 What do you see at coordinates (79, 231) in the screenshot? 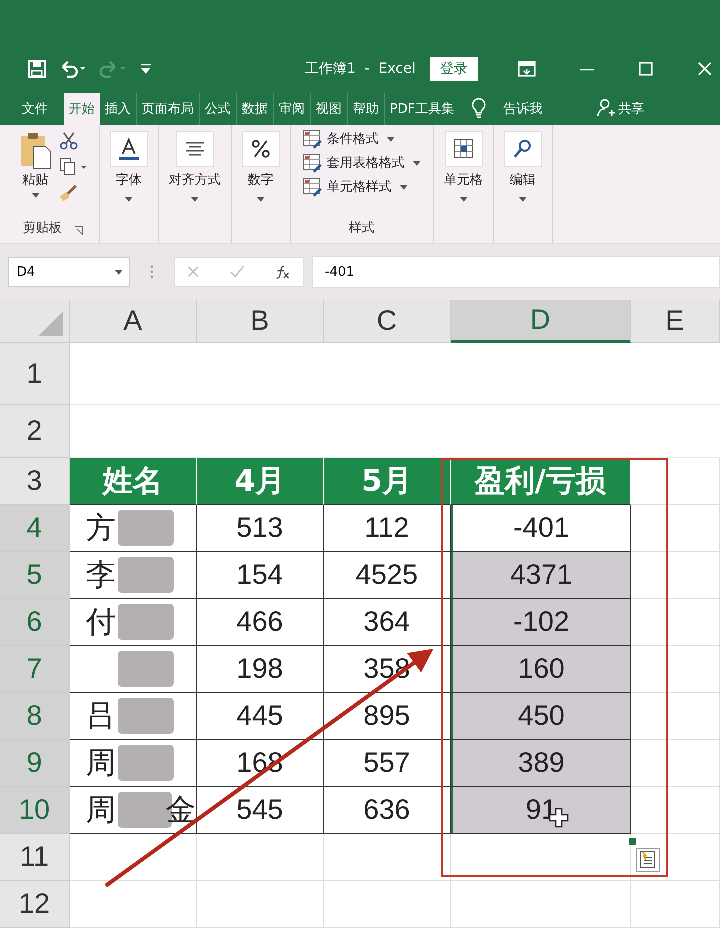
I see `dialog-launcher-icon` at bounding box center [79, 231].